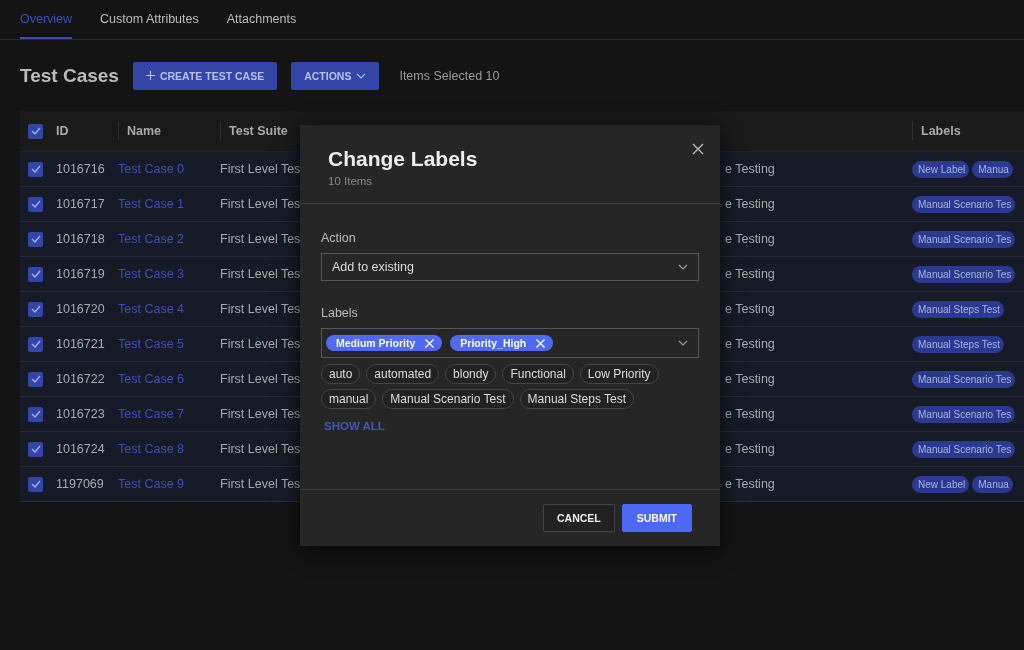 The image size is (1024, 650). Describe the element at coordinates (350, 181) in the screenshot. I see `dialog-subtitle: 10 Items` at that location.